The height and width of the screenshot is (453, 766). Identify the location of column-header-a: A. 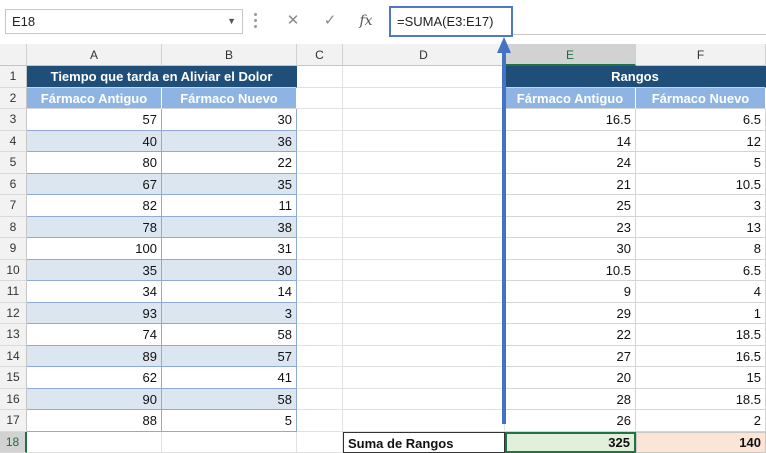
(94, 55).